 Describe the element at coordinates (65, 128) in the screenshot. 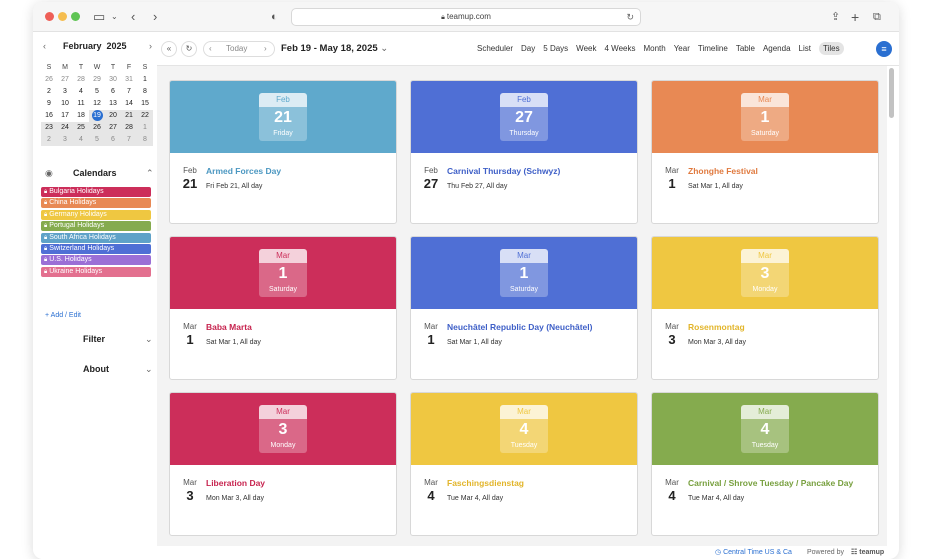

I see `day-cell: 24` at that location.